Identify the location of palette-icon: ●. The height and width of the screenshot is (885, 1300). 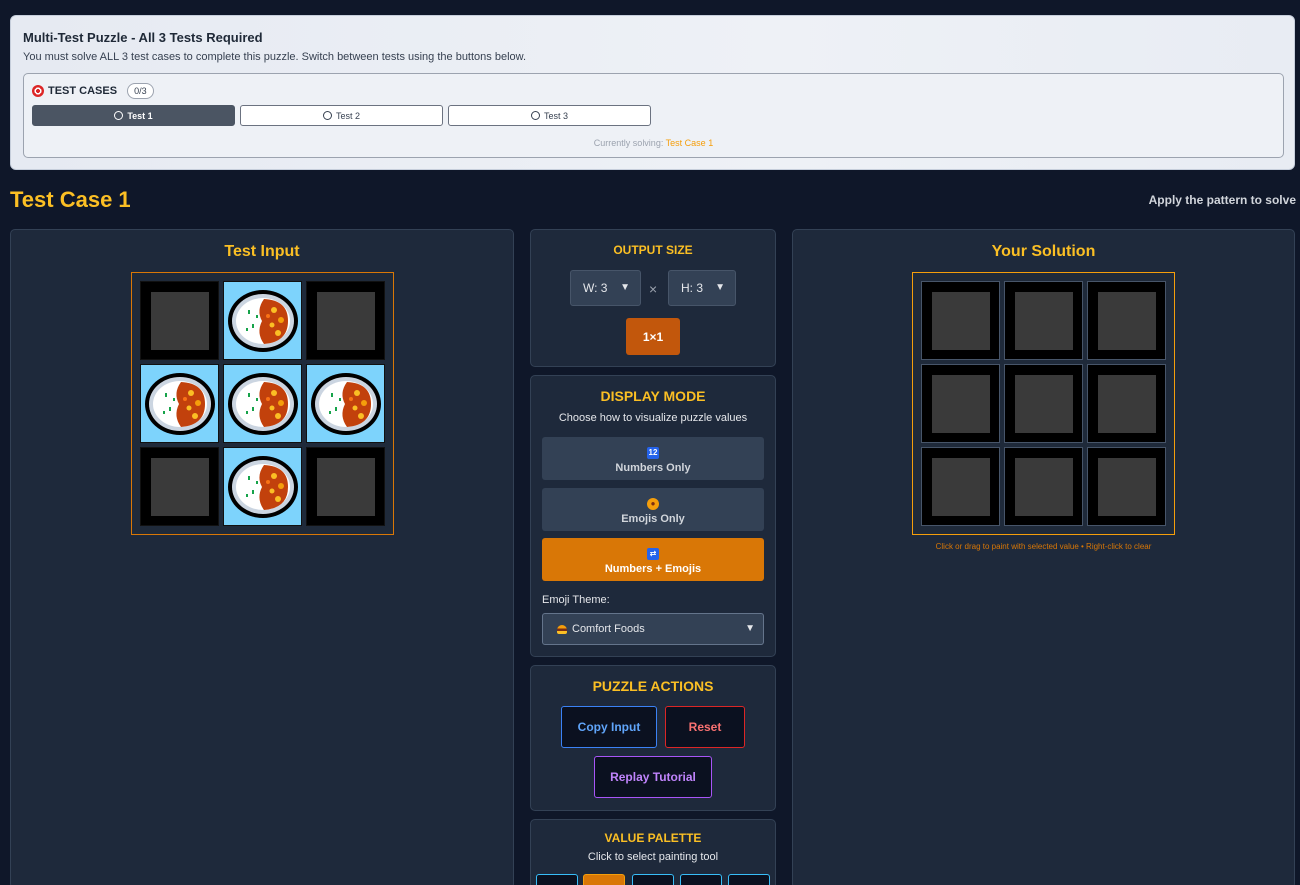
(653, 504).